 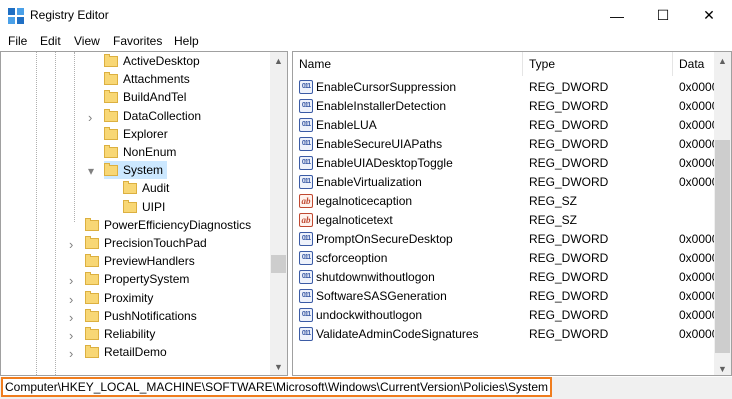 What do you see at coordinates (146, 243) in the screenshot?
I see `tree-item: PrecisionTouchPad` at bounding box center [146, 243].